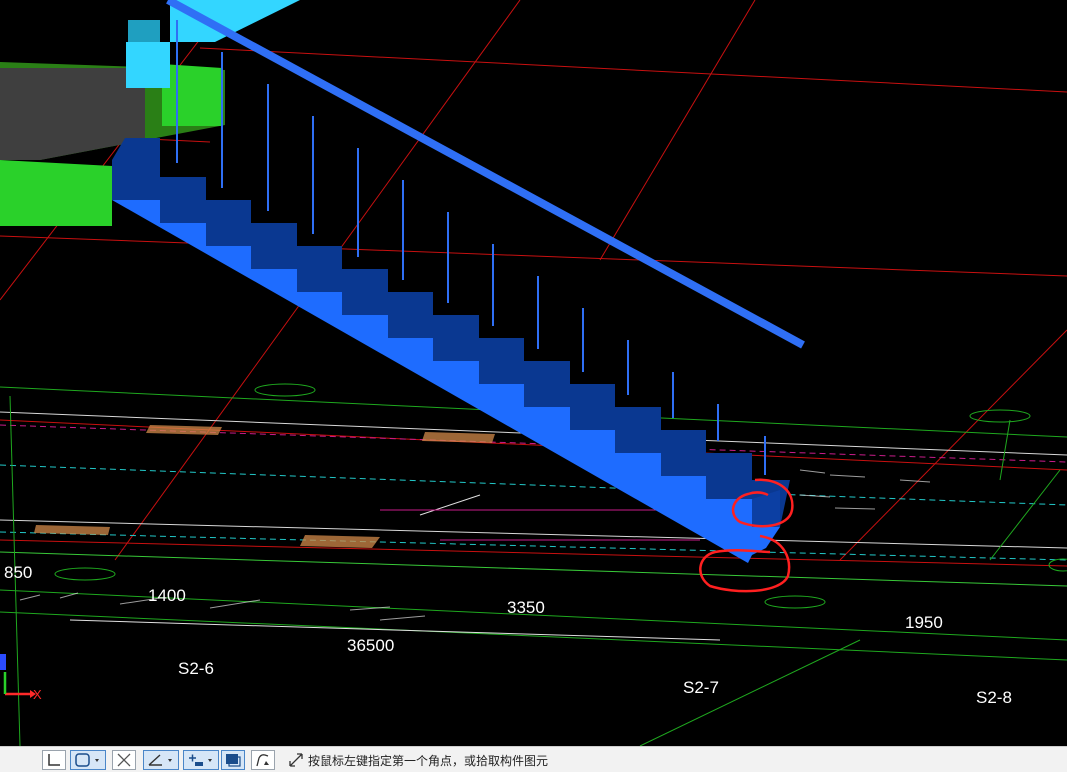 The width and height of the screenshot is (1067, 772). I want to click on ucs-icon: X, so click(25, 677).